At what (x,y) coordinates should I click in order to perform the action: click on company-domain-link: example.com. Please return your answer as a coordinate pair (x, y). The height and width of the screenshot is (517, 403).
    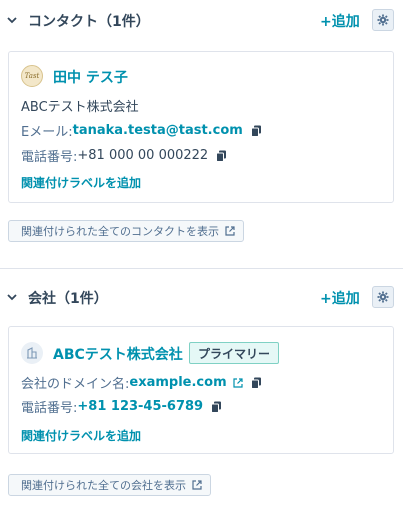
    Looking at the image, I should click on (177, 382).